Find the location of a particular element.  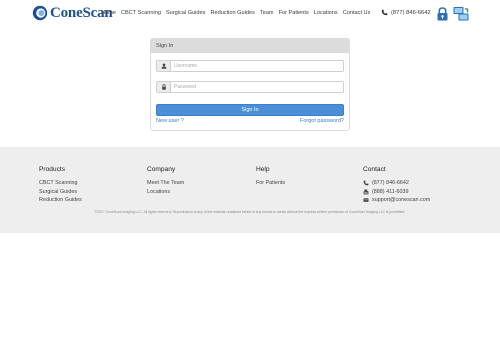

remote-desktop-icon is located at coordinates (461, 14).